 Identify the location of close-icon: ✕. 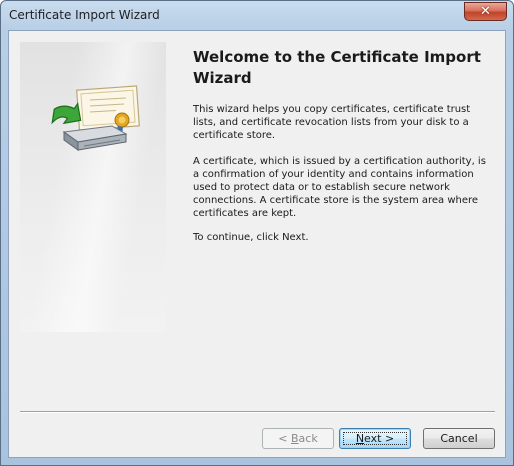
(485, 11).